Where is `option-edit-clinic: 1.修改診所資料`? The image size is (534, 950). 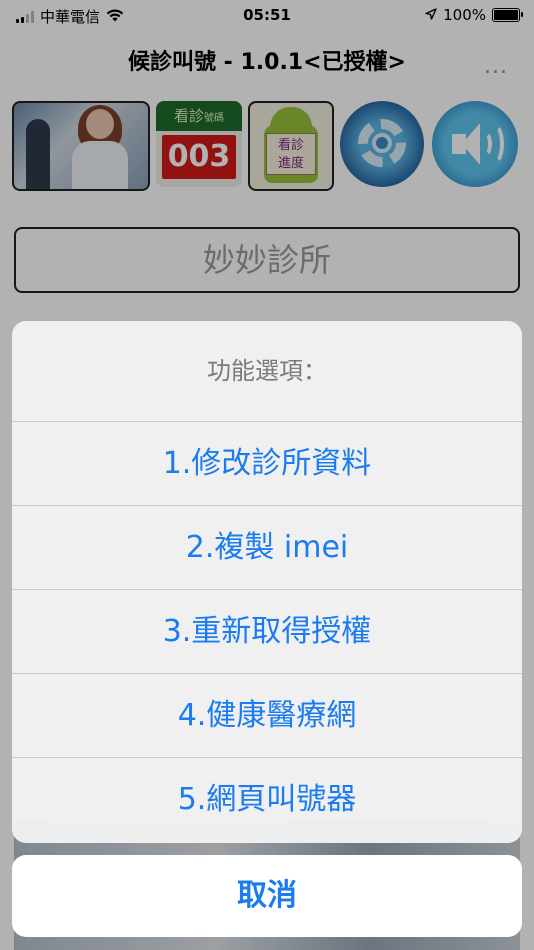
option-edit-clinic: 1.修改診所資料 is located at coordinates (267, 464).